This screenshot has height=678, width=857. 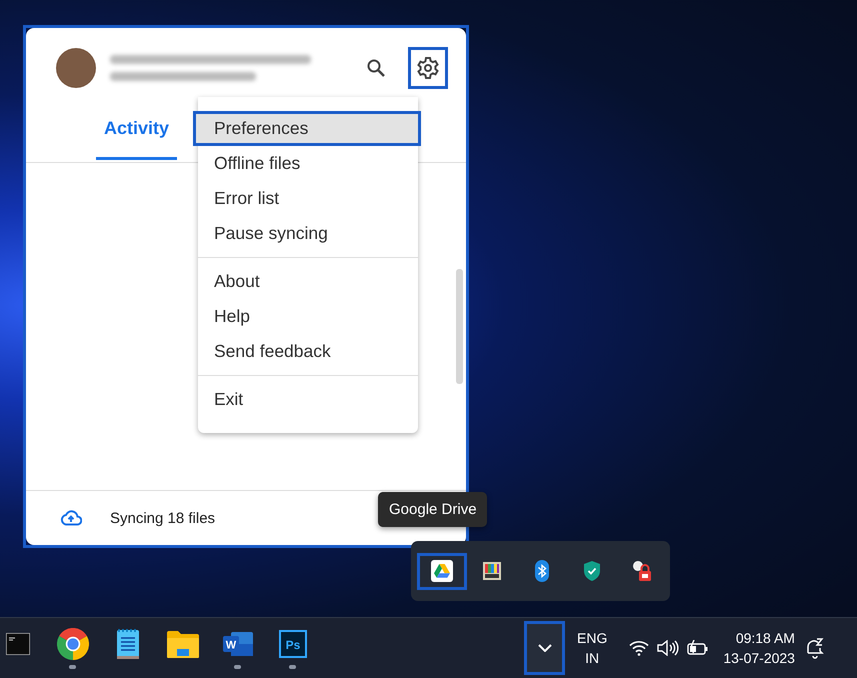 I want to click on settings-button, so click(x=428, y=68).